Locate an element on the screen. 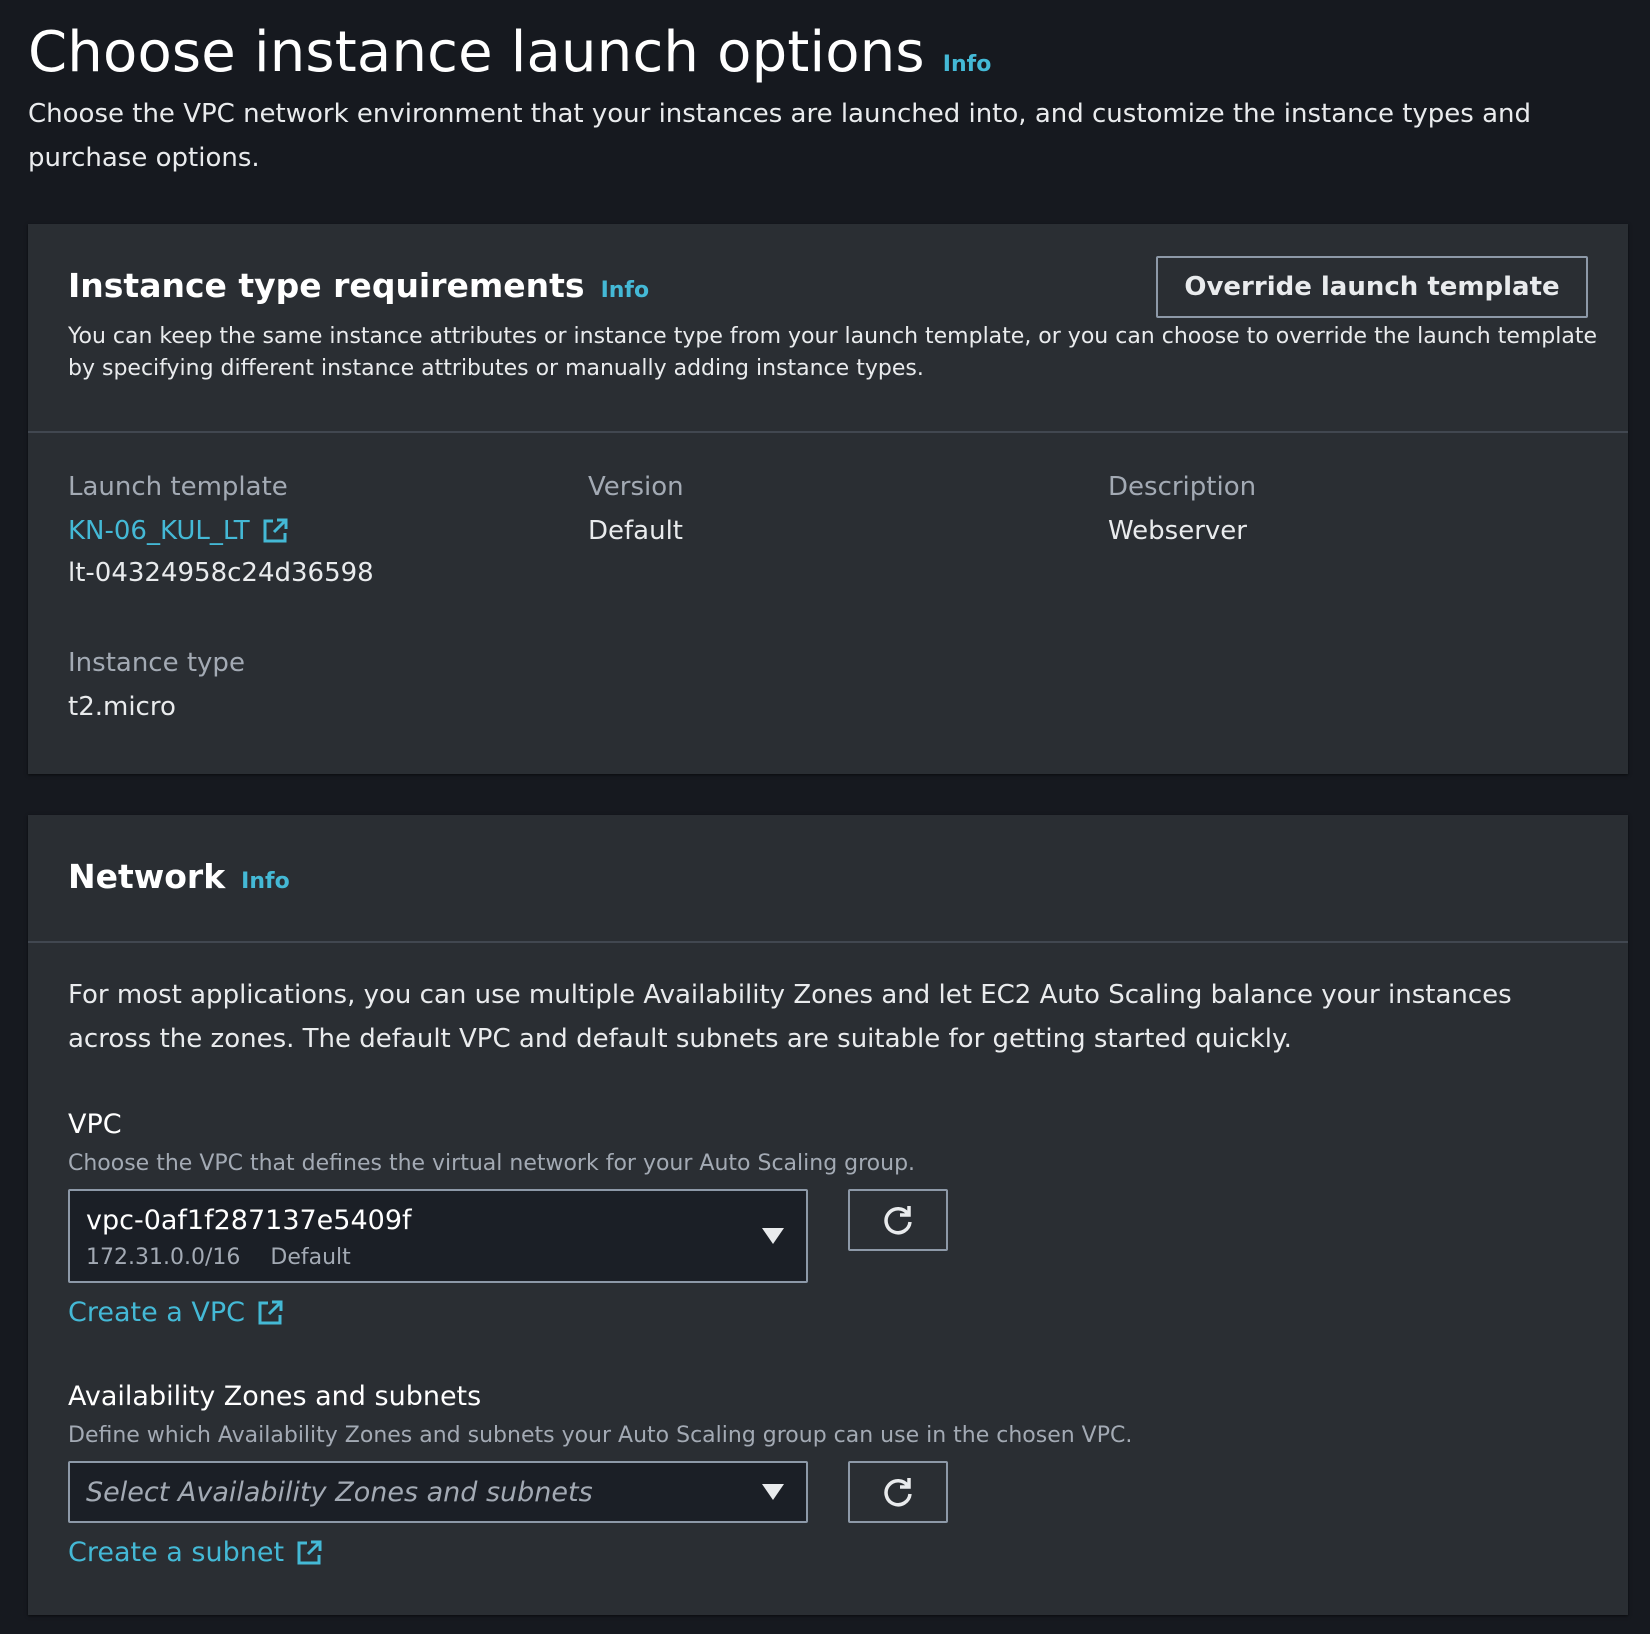  network-title: Network is located at coordinates (147, 876).